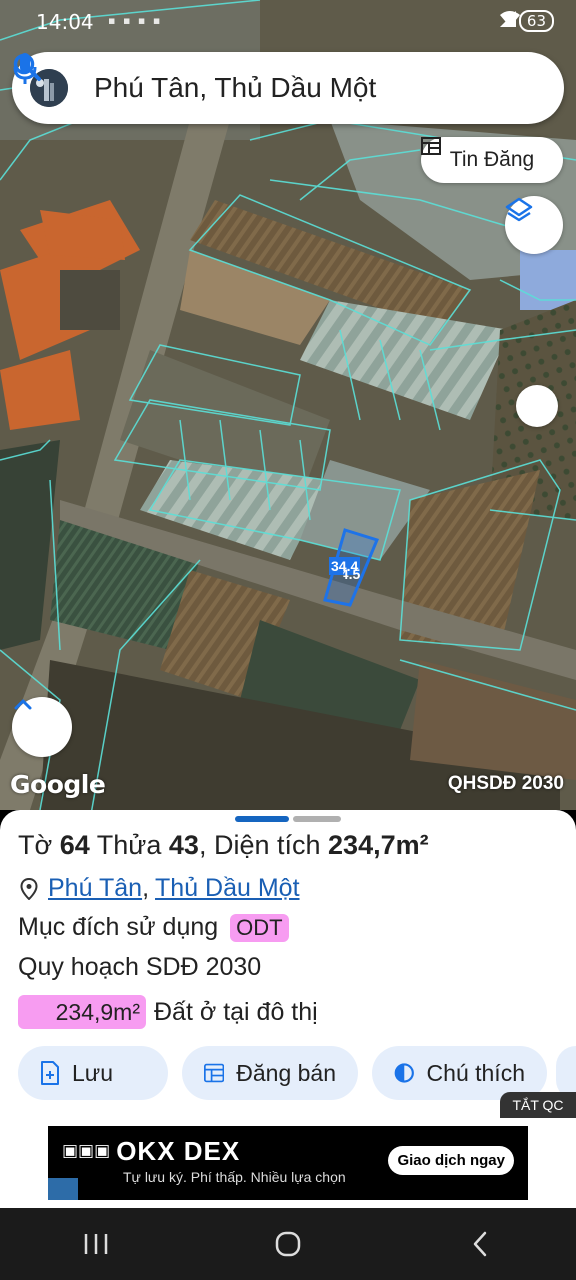 This screenshot has height=1280, width=576. I want to click on save-label: Lưu, so click(92, 1072).